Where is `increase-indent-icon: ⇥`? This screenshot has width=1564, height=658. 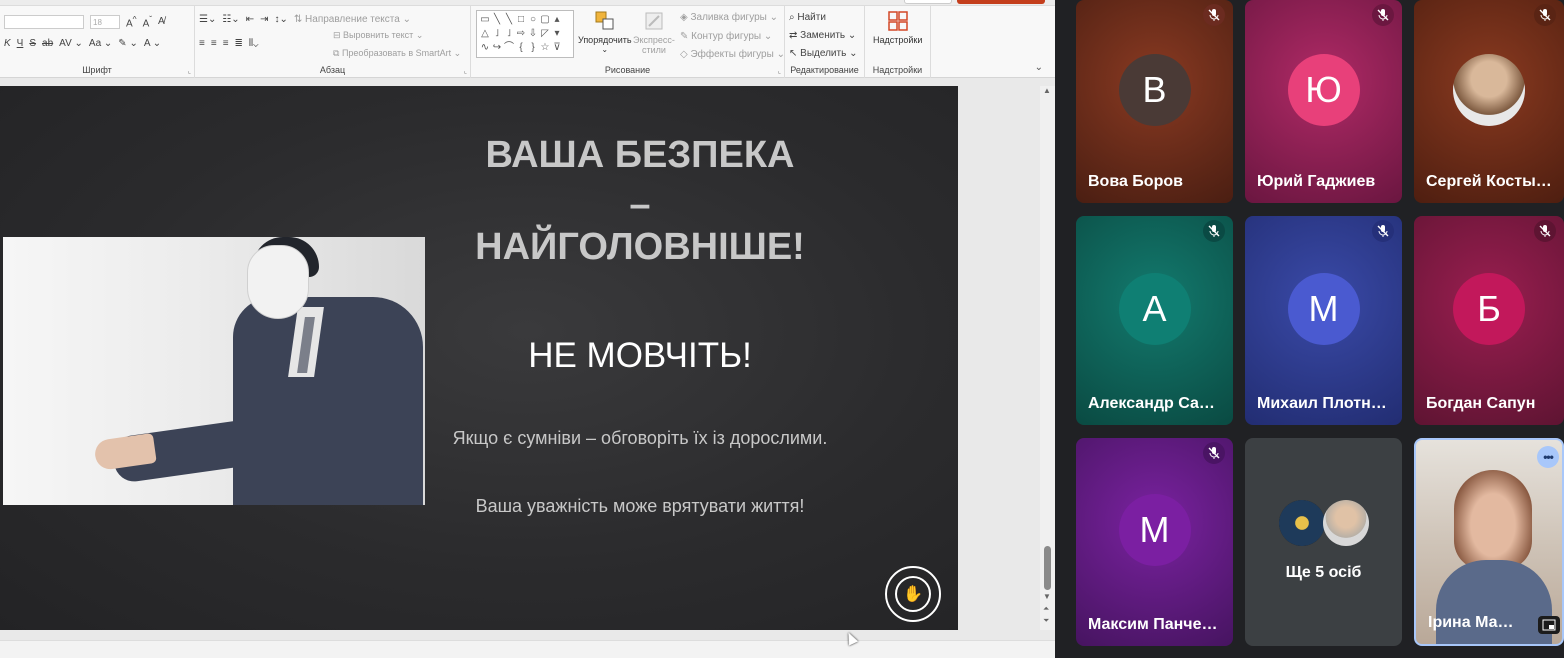 increase-indent-icon: ⇥ is located at coordinates (264, 19).